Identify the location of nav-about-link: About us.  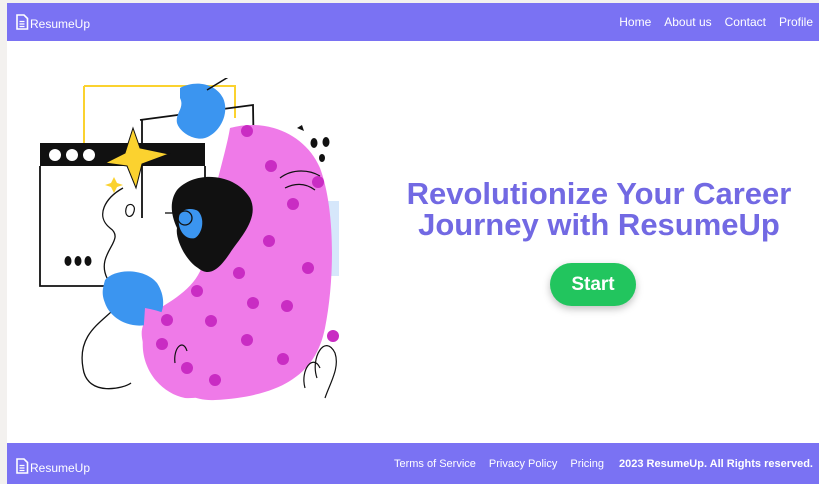
(687, 22).